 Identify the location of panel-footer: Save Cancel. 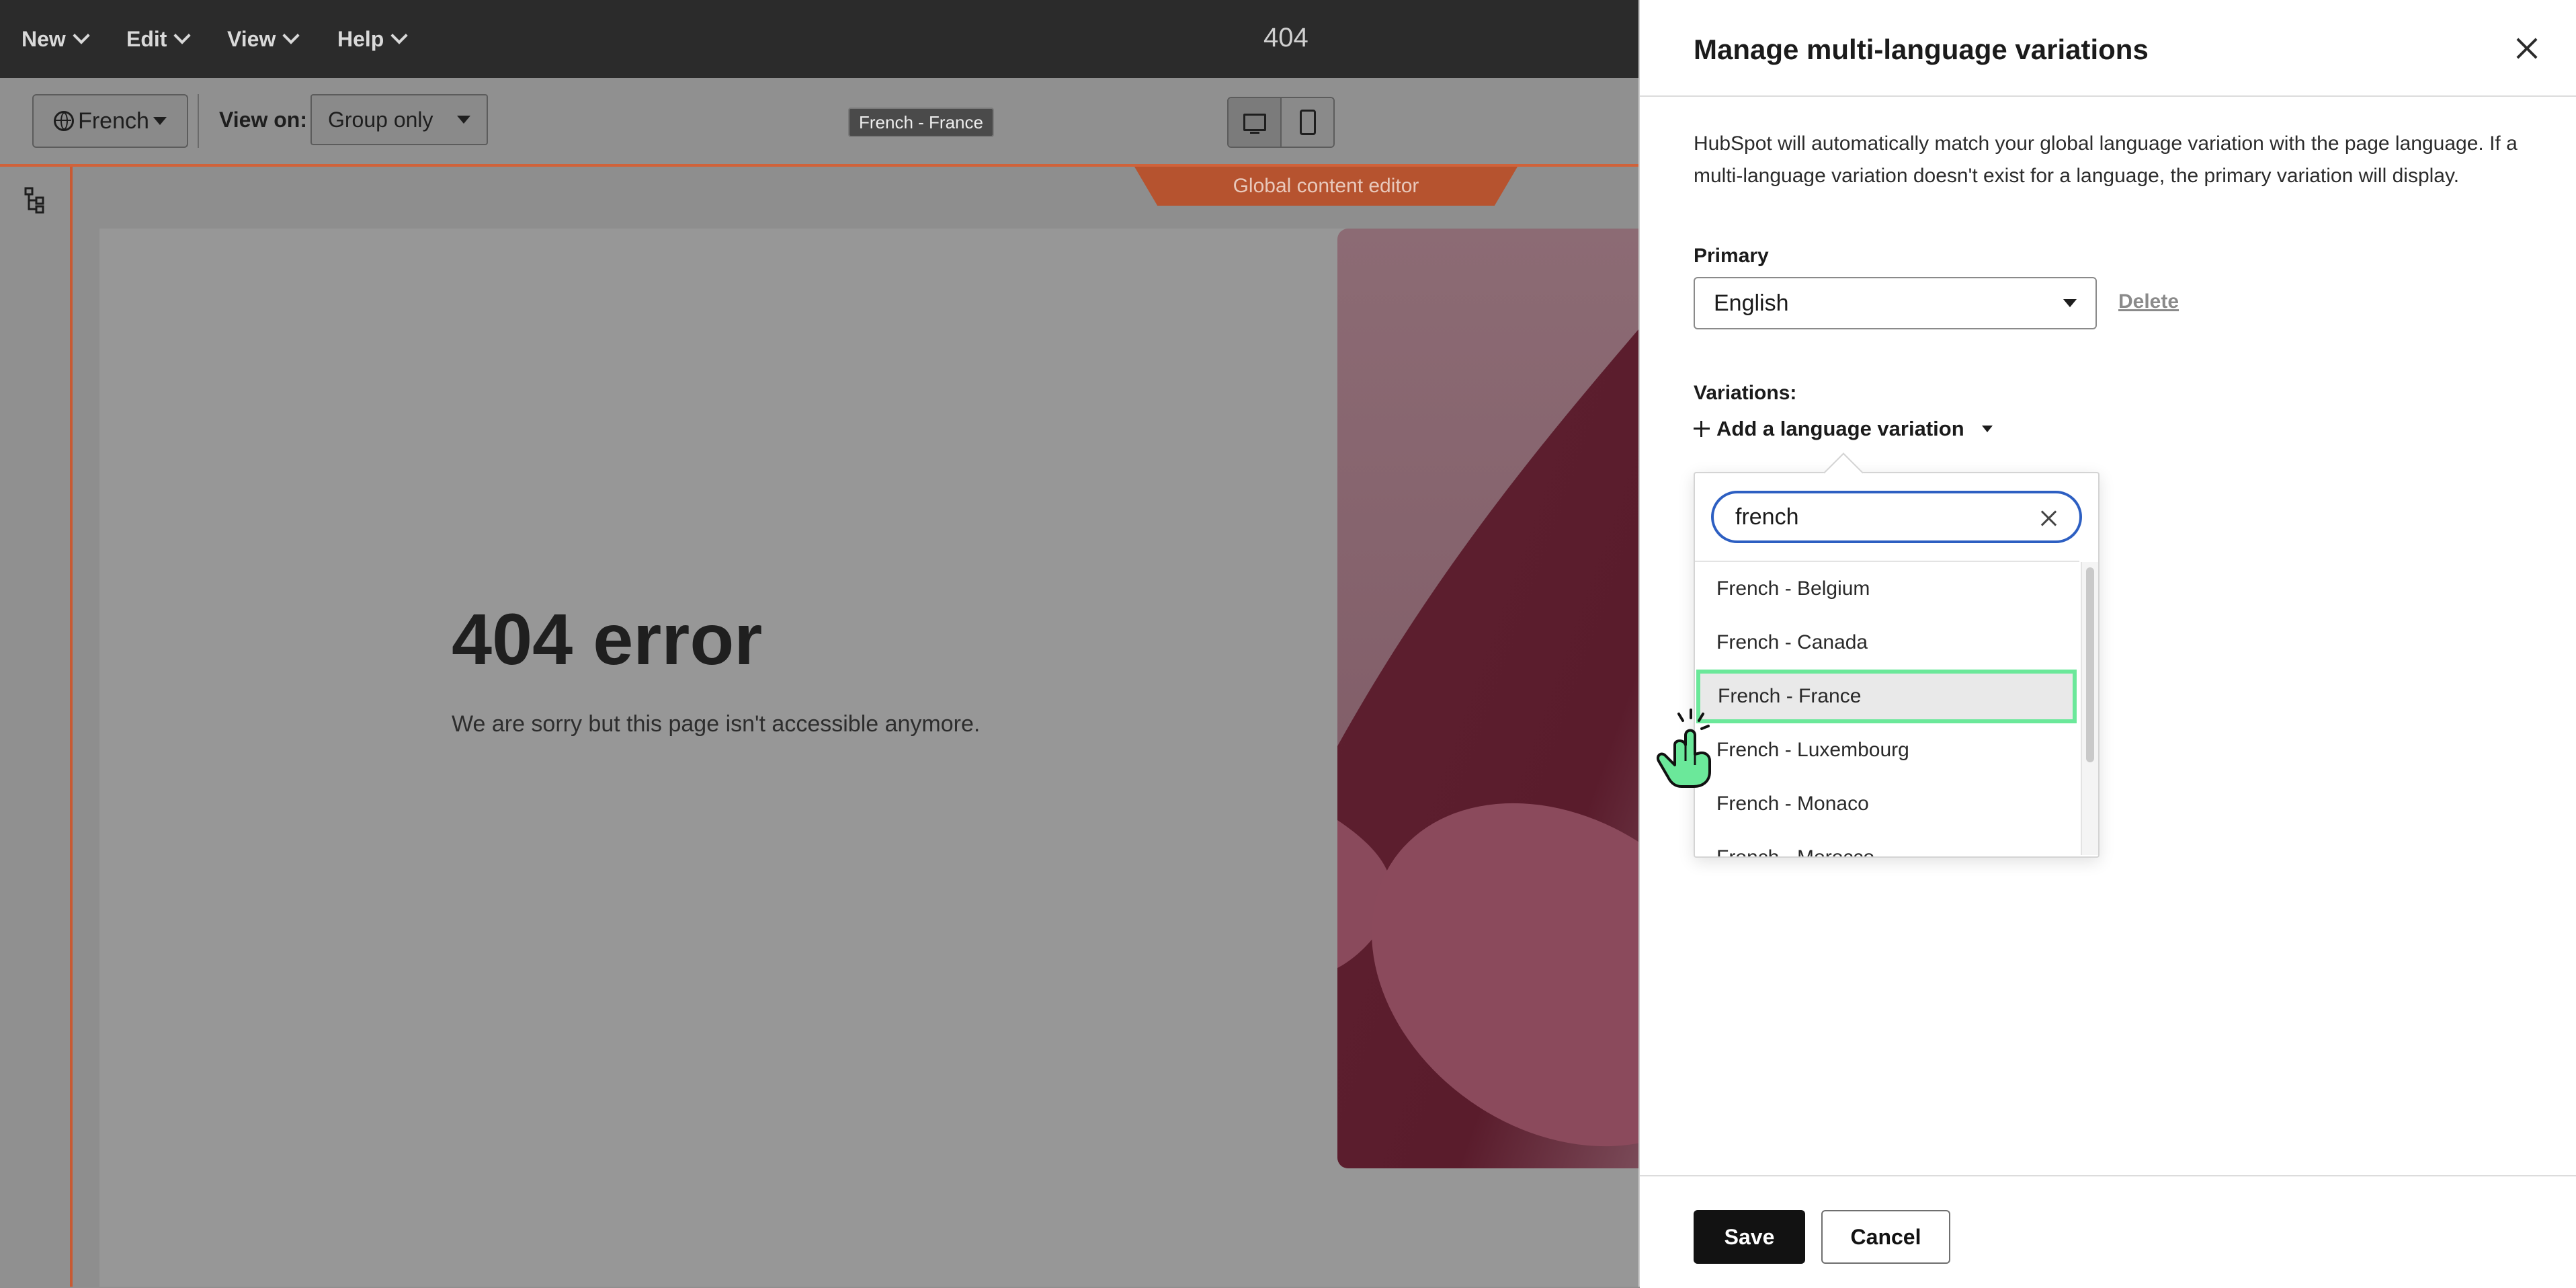
(2108, 1231).